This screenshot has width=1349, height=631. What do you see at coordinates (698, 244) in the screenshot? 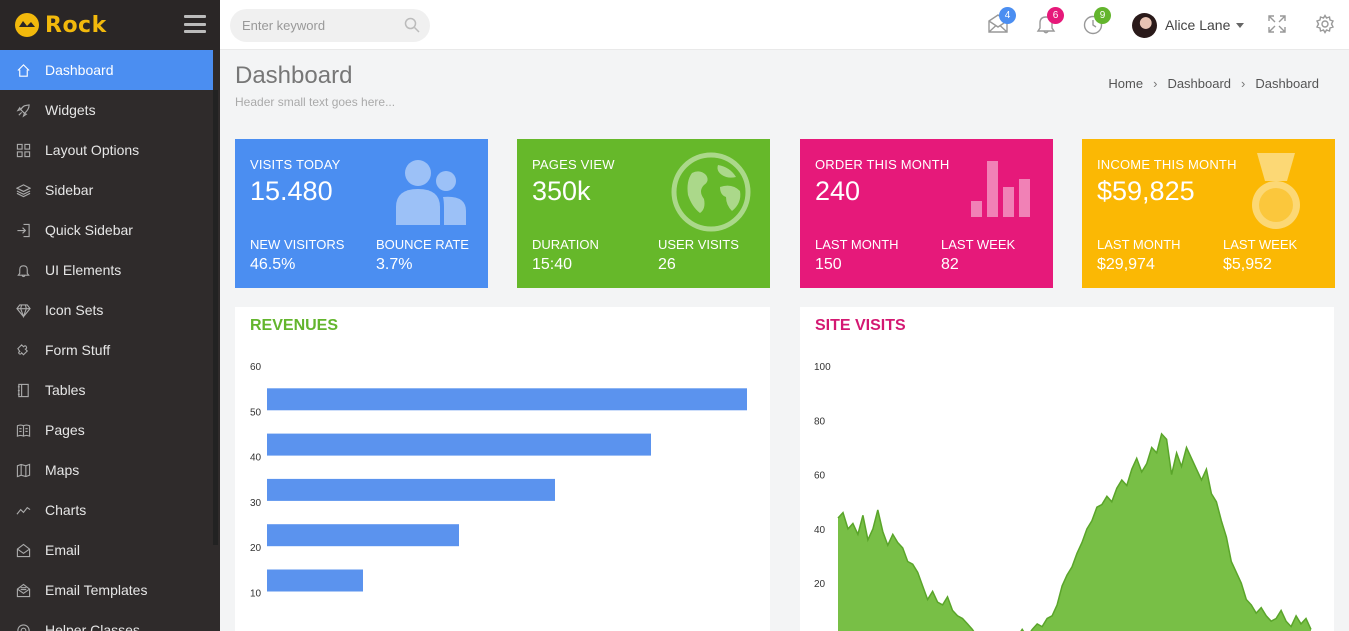
I see `stat-label: USER VISITS` at bounding box center [698, 244].